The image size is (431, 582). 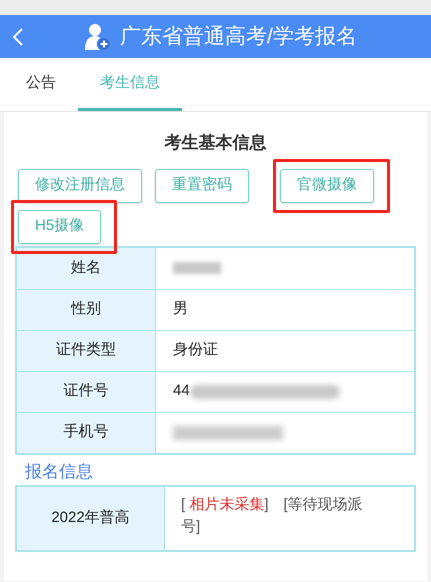 What do you see at coordinates (181, 391) in the screenshot?
I see `field-value: 44` at bounding box center [181, 391].